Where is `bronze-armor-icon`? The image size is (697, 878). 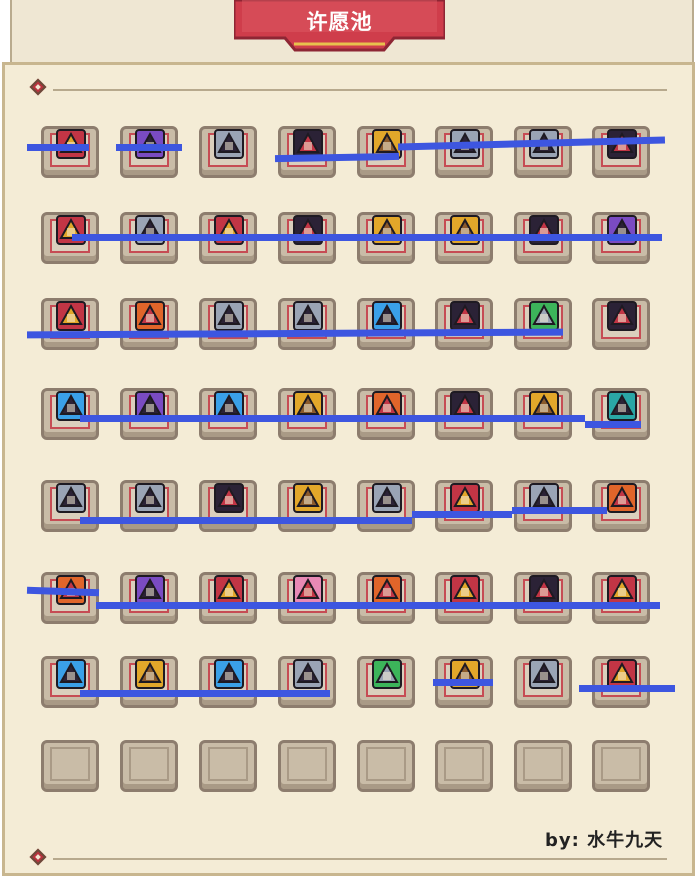
bronze-armor-icon is located at coordinates (308, 230).